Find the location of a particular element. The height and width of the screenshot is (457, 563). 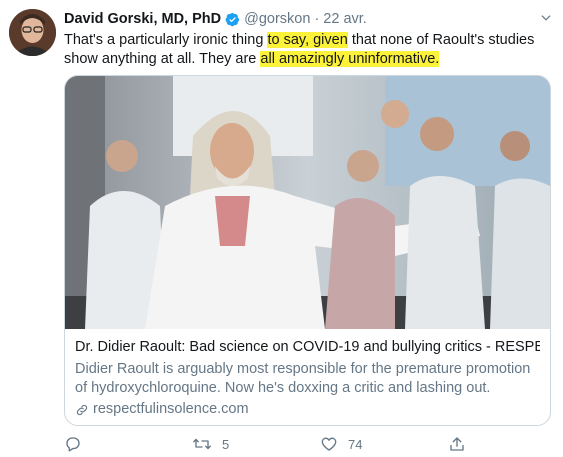

avatar is located at coordinates (32, 32).